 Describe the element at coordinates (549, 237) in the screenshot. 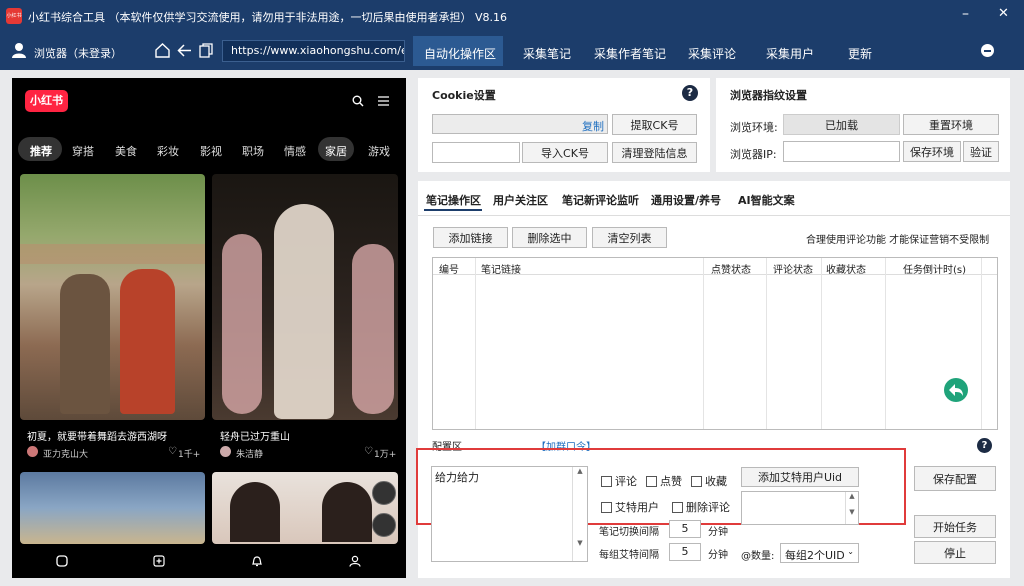

I see `delete-selected-button: 删除选中` at that location.